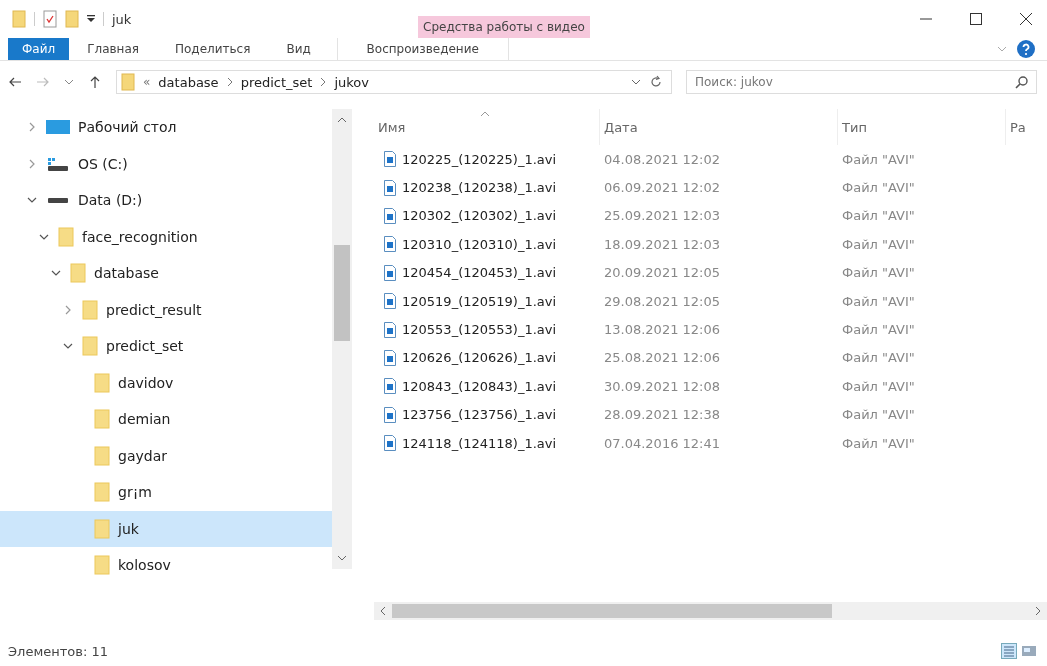  What do you see at coordinates (662, 216) in the screenshot?
I see `table-cell-text: 25.09.2021 12:03` at bounding box center [662, 216].